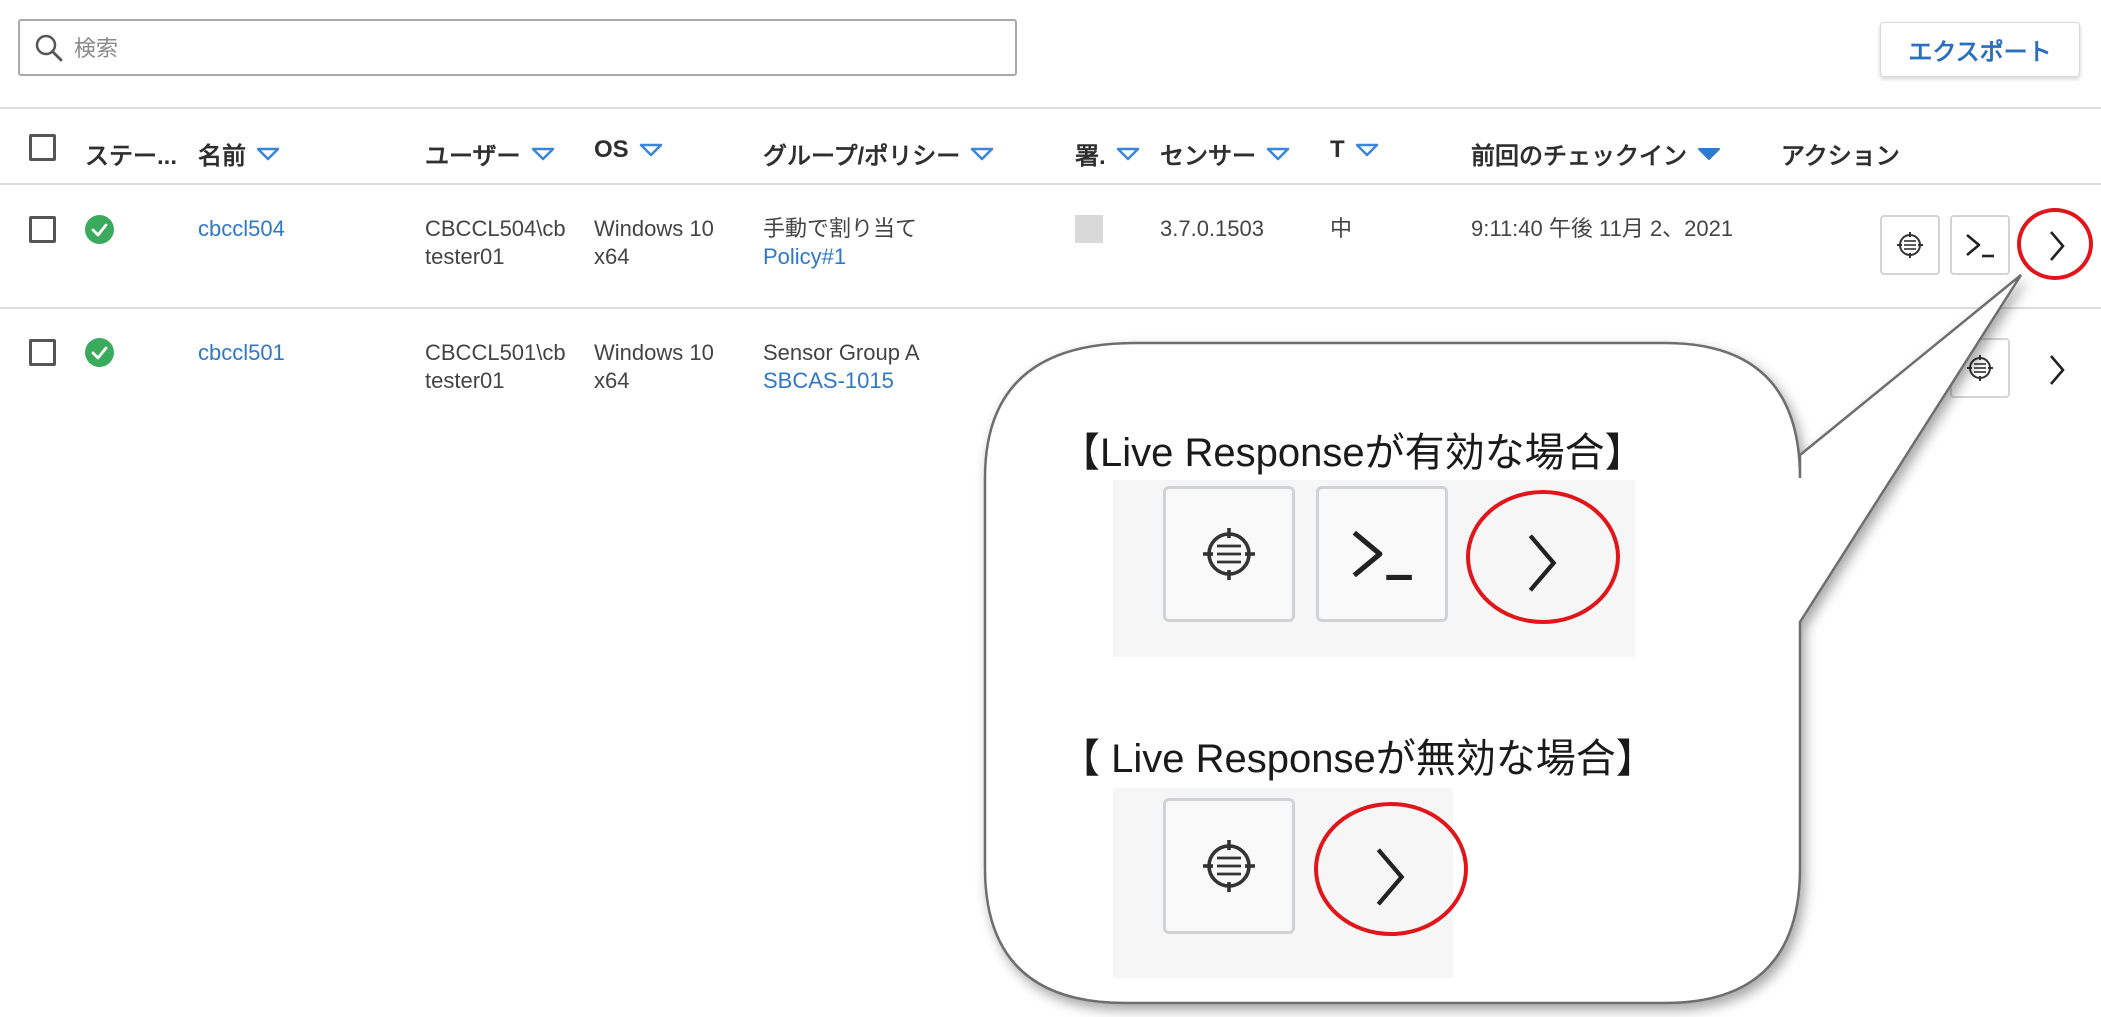  I want to click on enabled-buttons-zoom, so click(1374, 568).